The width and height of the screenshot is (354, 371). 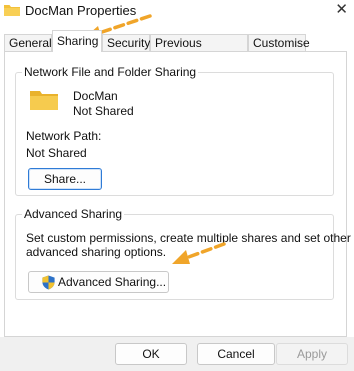 What do you see at coordinates (96, 252) in the screenshot?
I see `advanced-sharing-description-line2: advanced sharing options.` at bounding box center [96, 252].